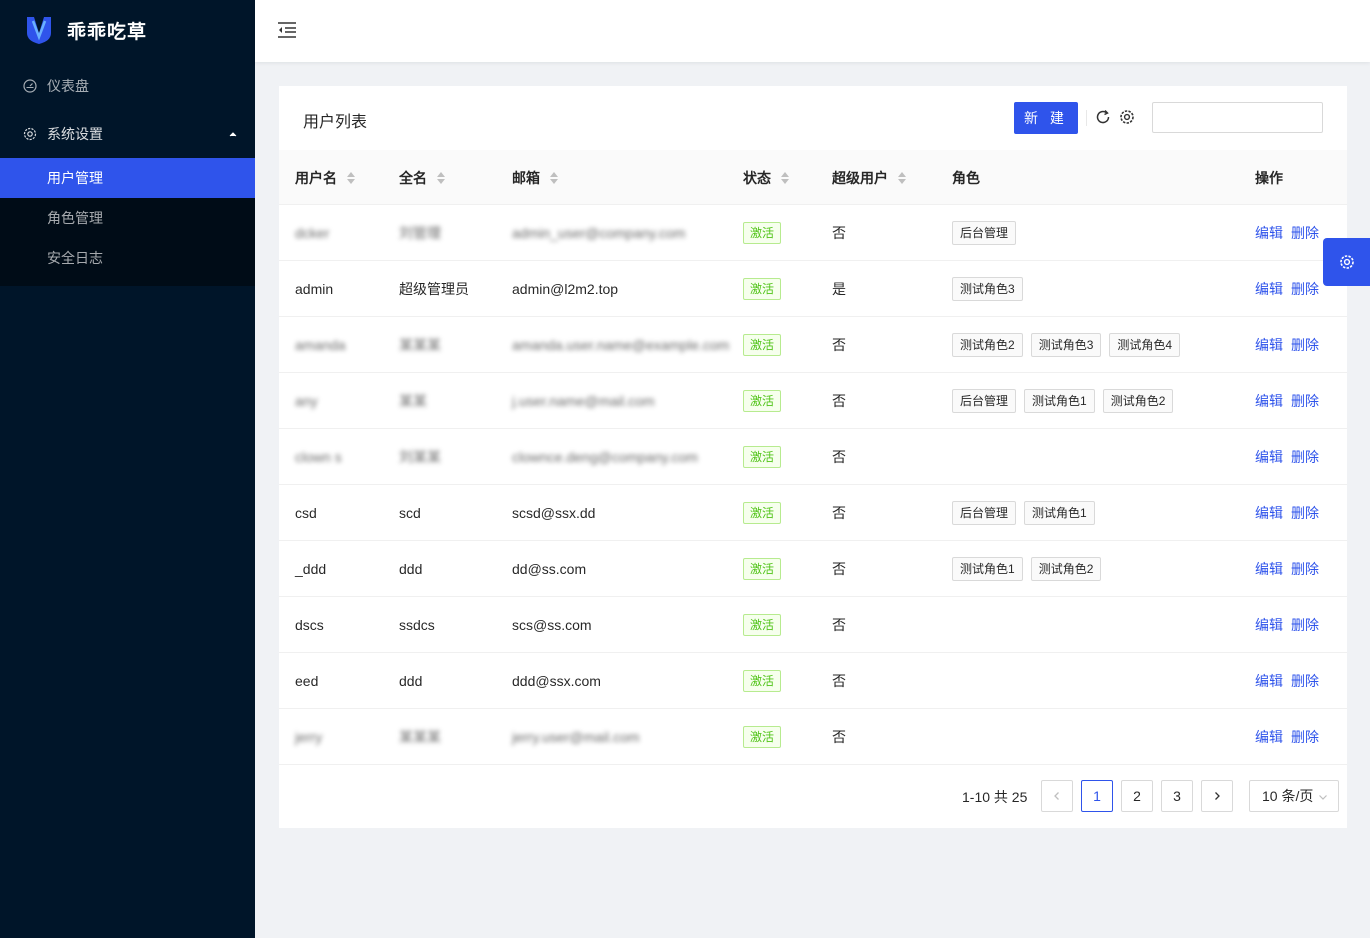 Image resolution: width=1370 pixels, height=938 pixels. Describe the element at coordinates (1097, 796) in the screenshot. I see `page-1-button: 1` at that location.